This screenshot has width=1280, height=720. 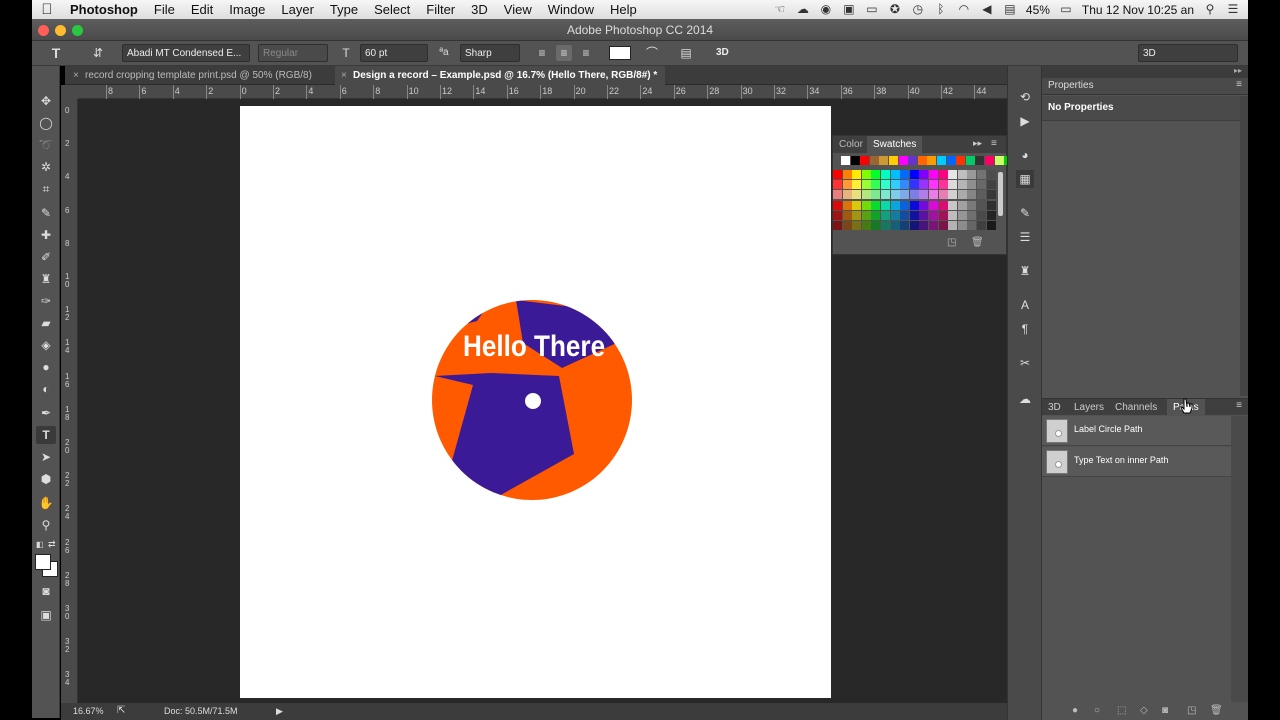 I want to click on text-color-swatch, so click(x=620, y=53).